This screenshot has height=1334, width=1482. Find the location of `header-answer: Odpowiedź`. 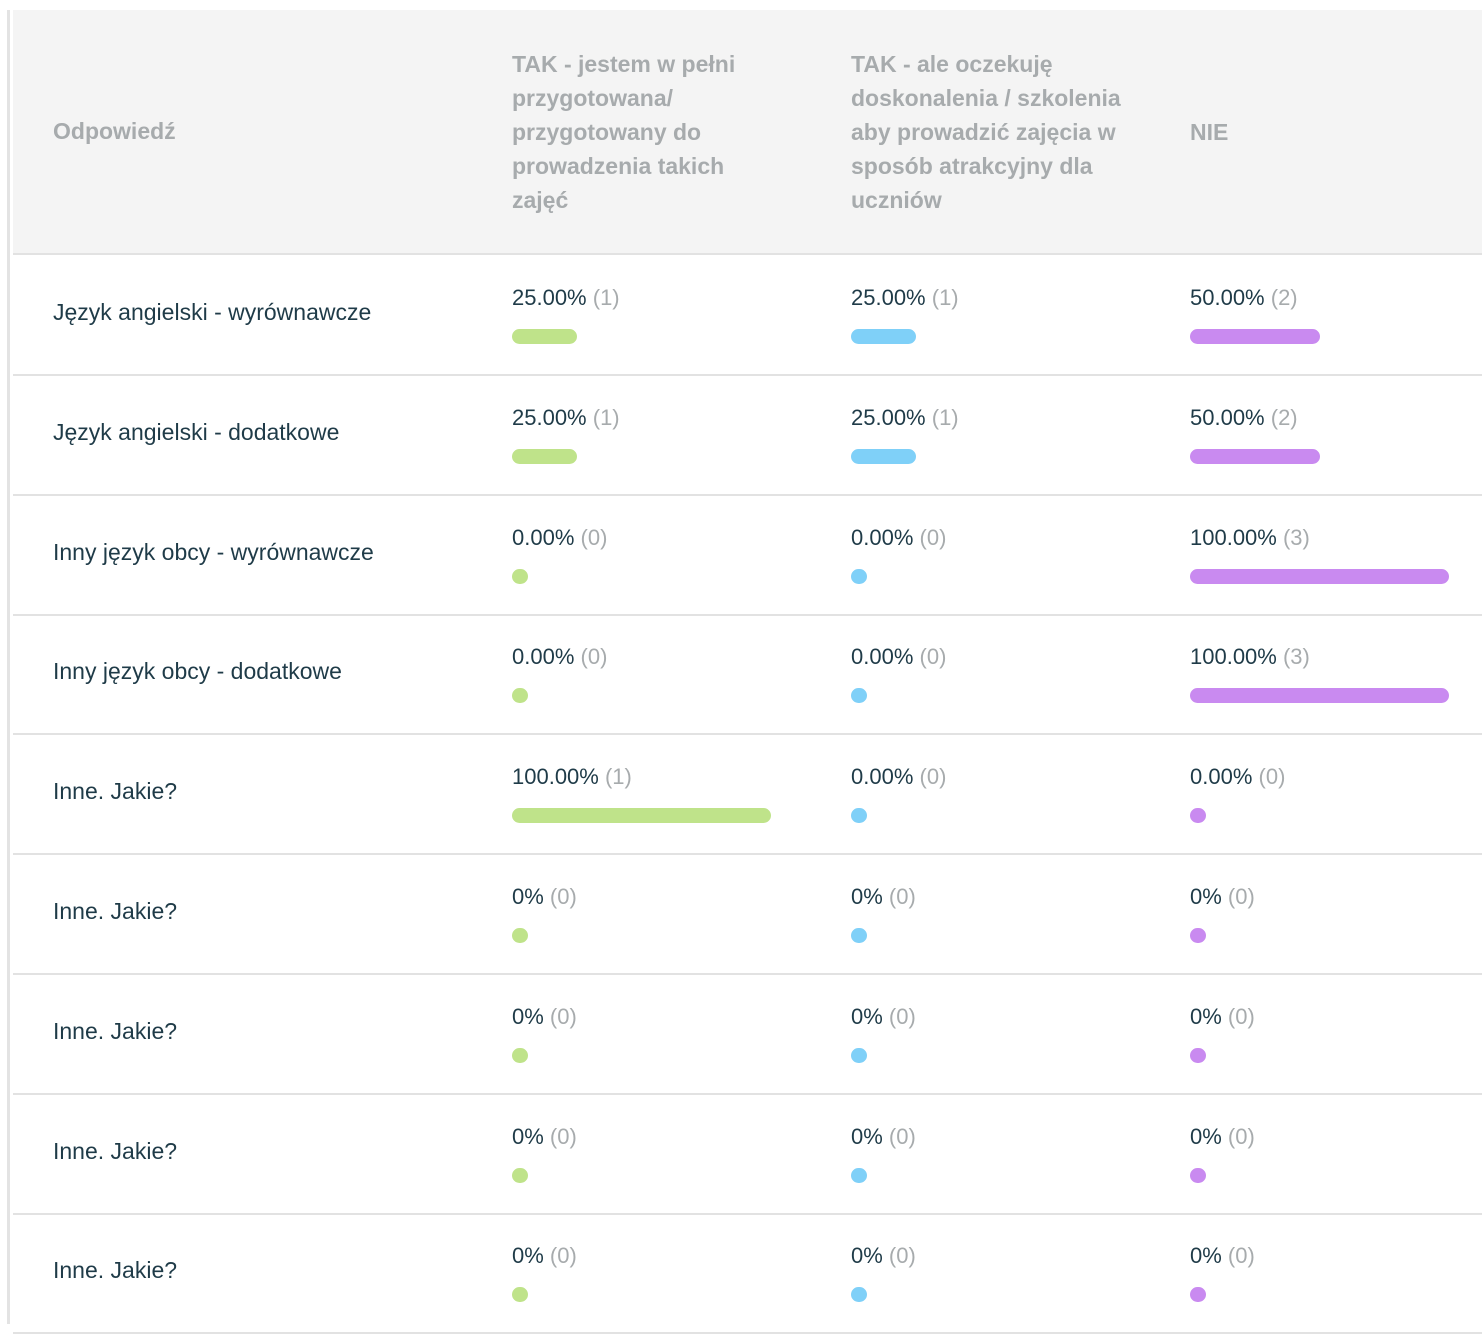

header-answer: Odpowiedź is located at coordinates (114, 131).